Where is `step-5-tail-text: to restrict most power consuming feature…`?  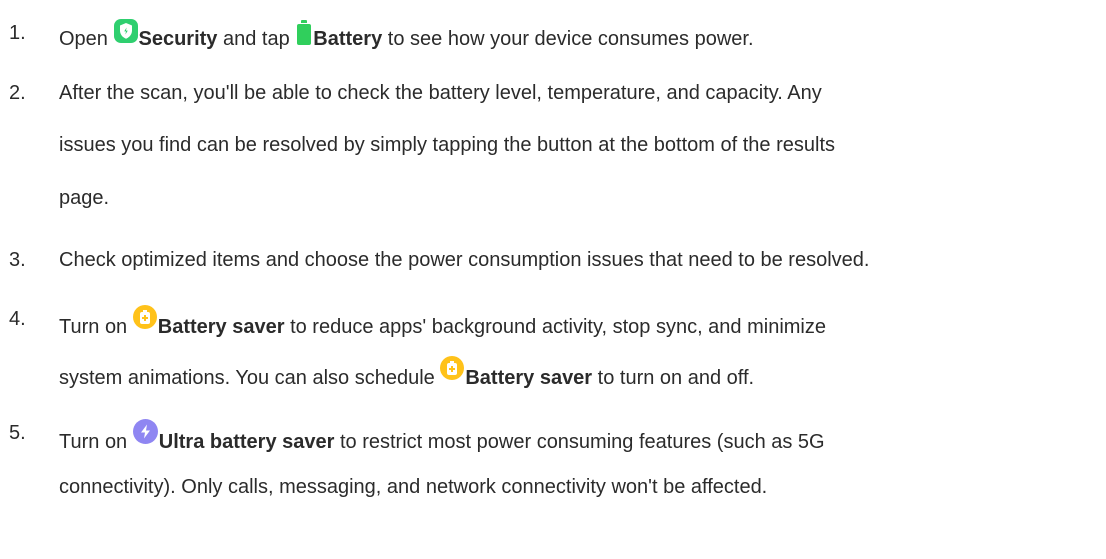 step-5-tail-text: to restrict most power consuming feature… is located at coordinates (582, 442).